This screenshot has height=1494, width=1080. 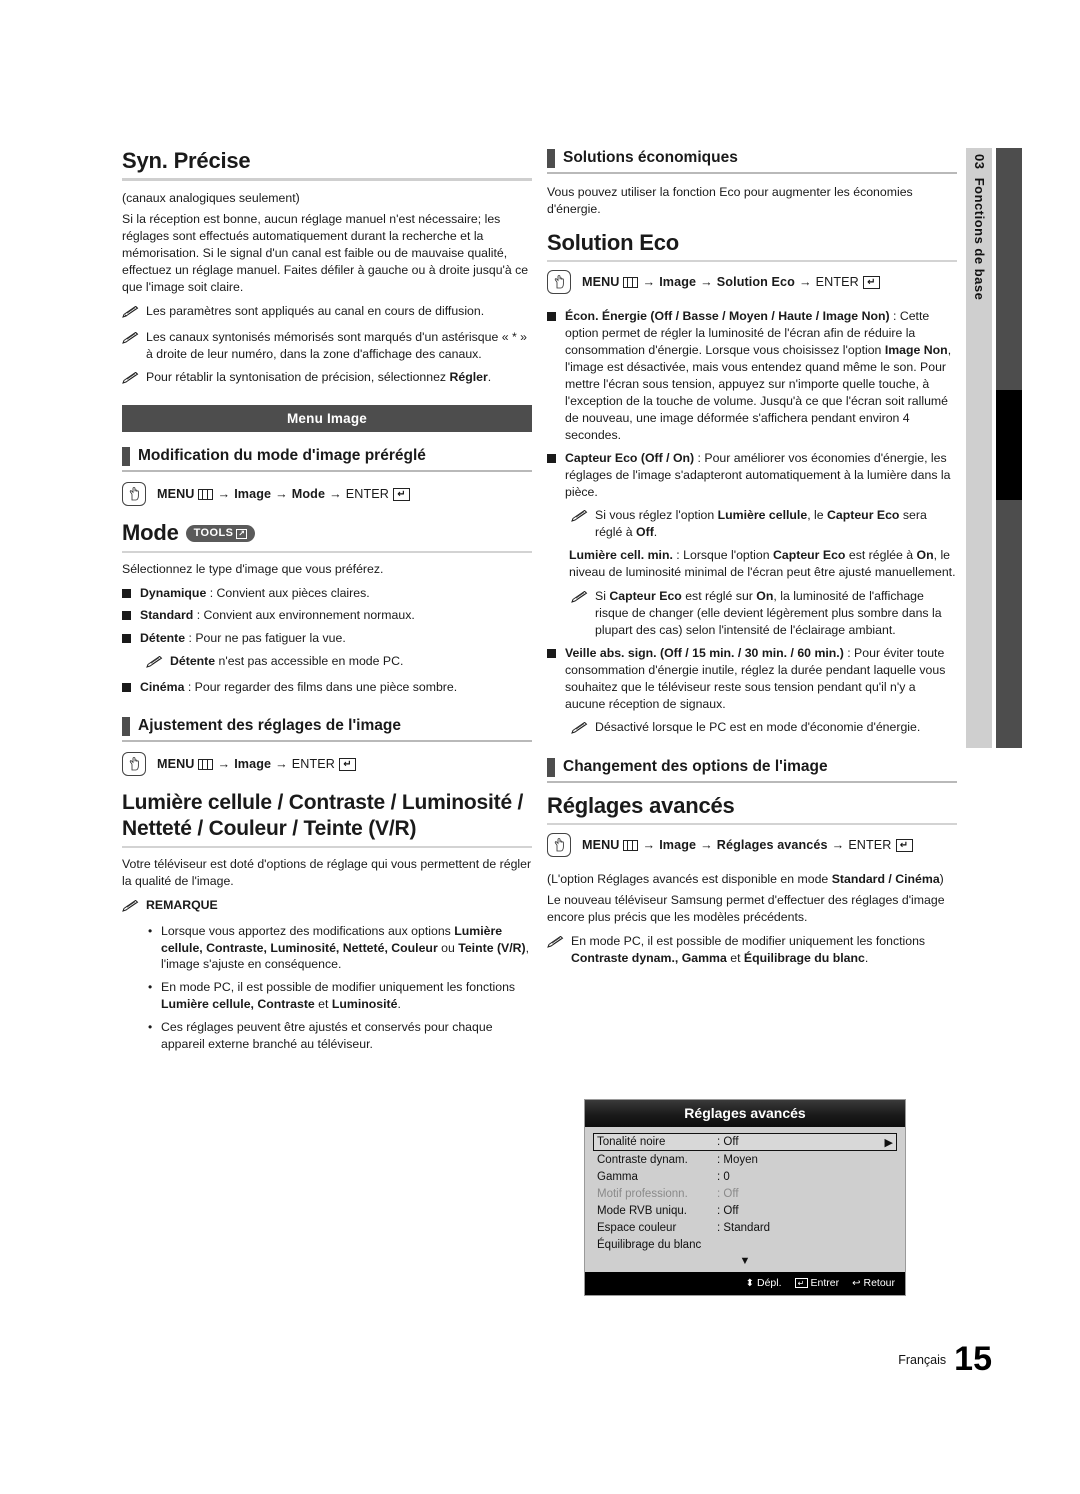 I want to click on option-text: Dynamique : Convient aux pièces claires., so click(x=336, y=593).